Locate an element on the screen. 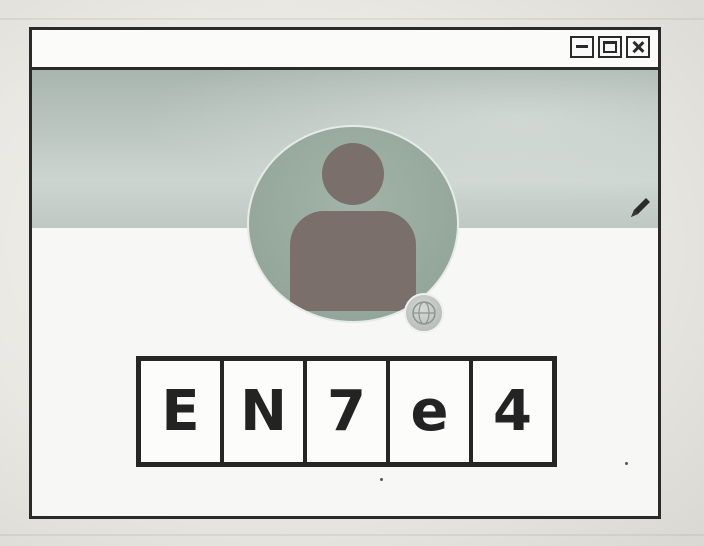 Image resolution: width=704 pixels, height=546 pixels. maximize-button is located at coordinates (610, 47).